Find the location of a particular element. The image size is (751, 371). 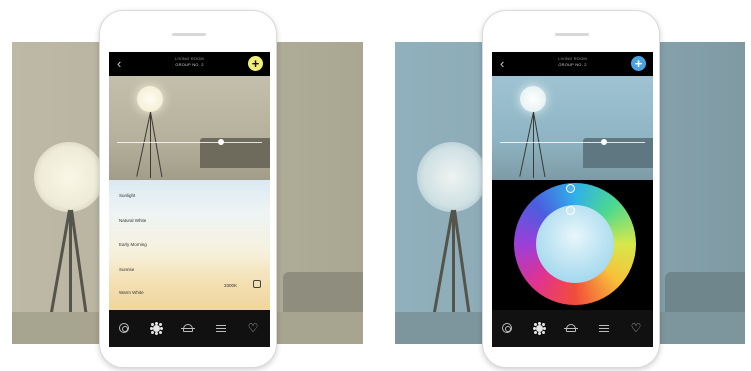

preset-warm-white: Warm White is located at coordinates (131, 292).